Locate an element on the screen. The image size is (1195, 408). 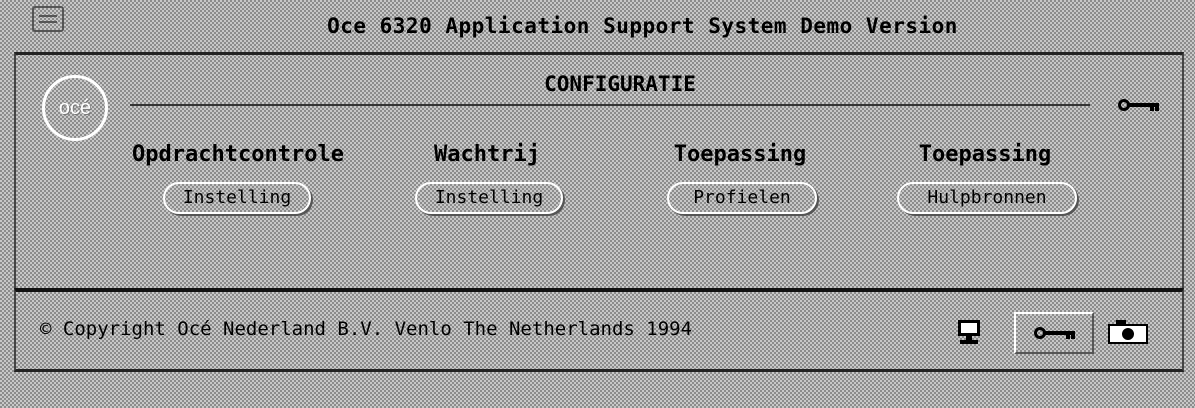
section-divider is located at coordinates (610, 105).